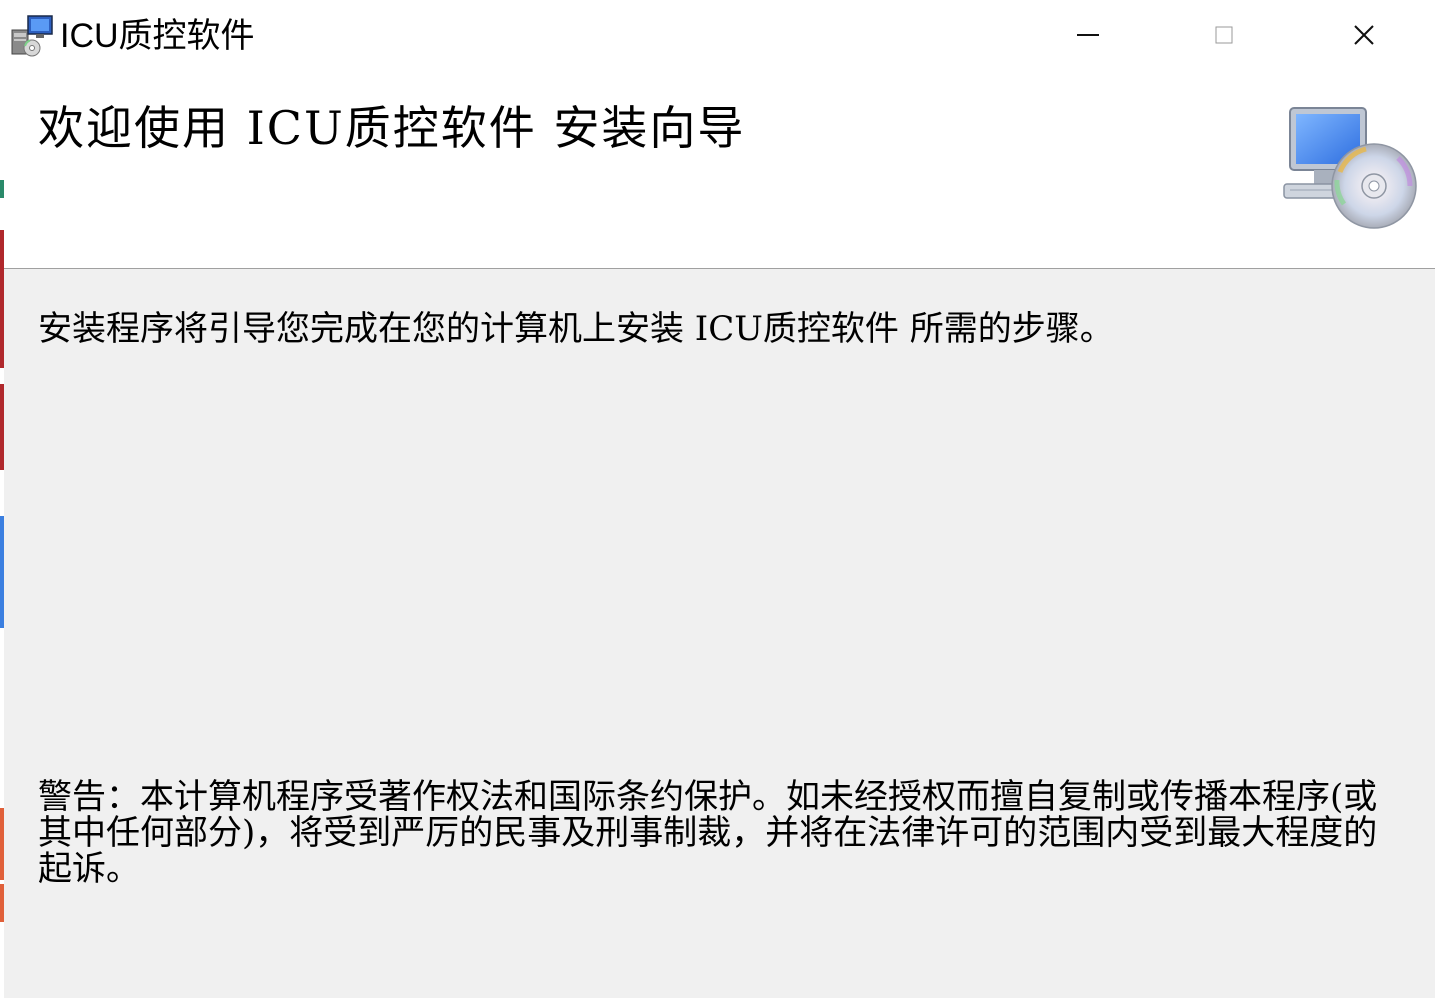 The width and height of the screenshot is (1435, 998). Describe the element at coordinates (576, 329) in the screenshot. I see `intro-text: 安装程序将引导您完成在您的计算机上安装 ICU质控软件 所需的步骤。` at that location.